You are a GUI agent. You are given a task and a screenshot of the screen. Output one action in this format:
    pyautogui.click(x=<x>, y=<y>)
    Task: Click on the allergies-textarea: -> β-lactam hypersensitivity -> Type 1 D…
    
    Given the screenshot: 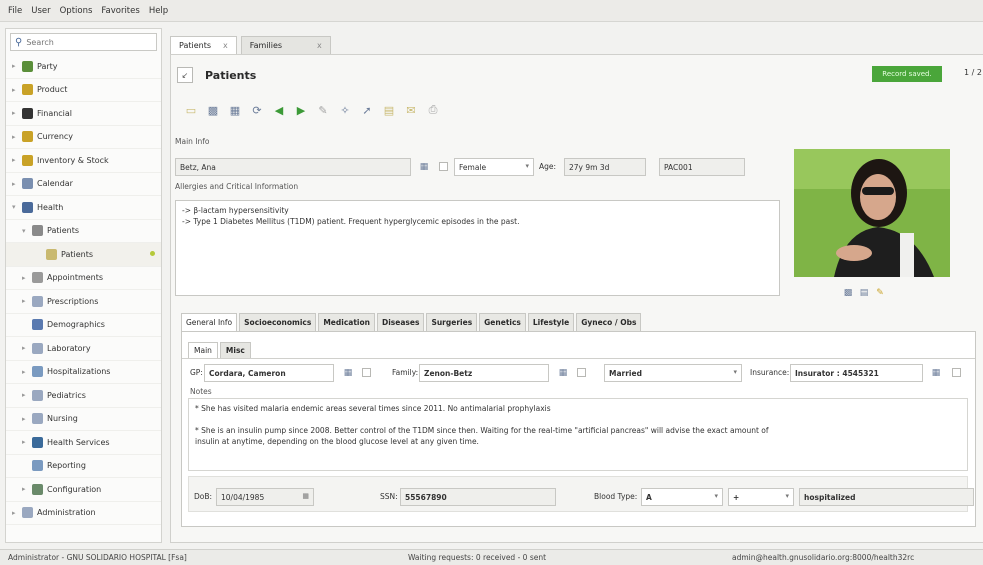 What is the action you would take?
    pyautogui.click(x=477, y=248)
    